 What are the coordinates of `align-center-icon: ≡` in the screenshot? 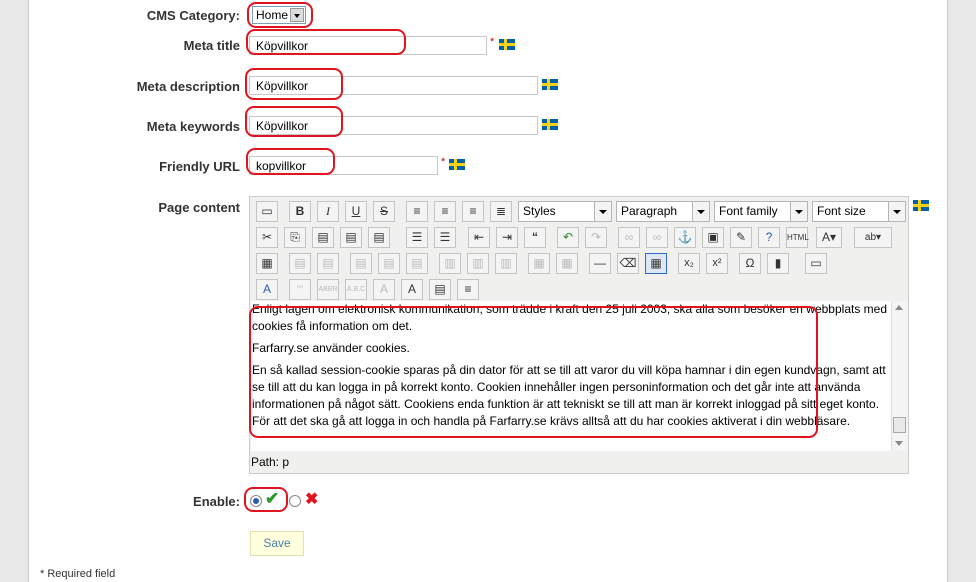 It's located at (445, 211).